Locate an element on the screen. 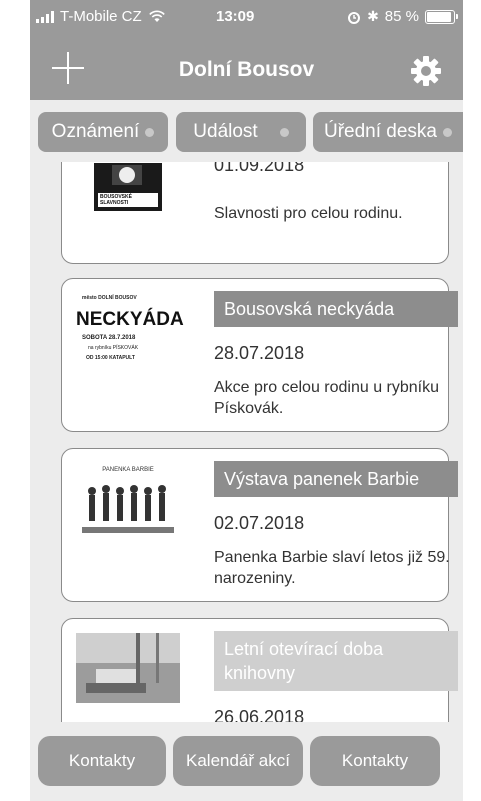 Image resolution: width=481 pixels, height=801 pixels. poster-text: město DOLNÍ BOUSOV is located at coordinates (109, 298).